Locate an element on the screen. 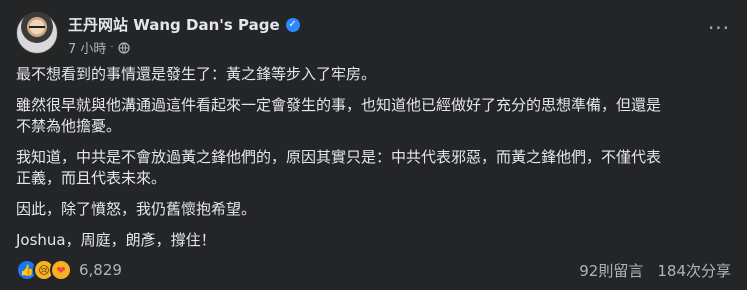 Image resolution: width=747 pixels, height=290 pixels. reaction-count: 6,829 is located at coordinates (100, 270).